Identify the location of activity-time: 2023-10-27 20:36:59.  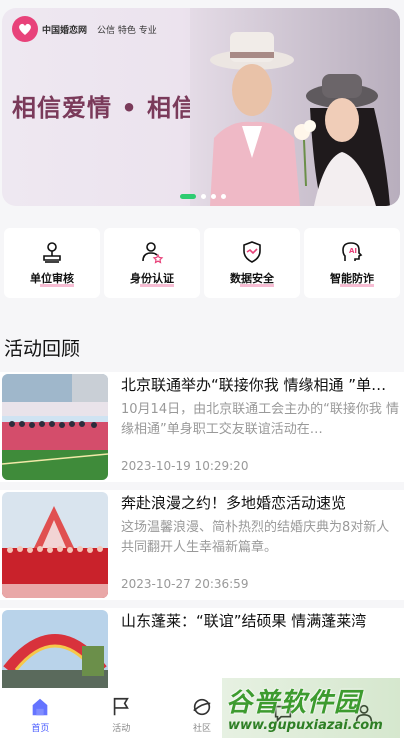
(185, 584).